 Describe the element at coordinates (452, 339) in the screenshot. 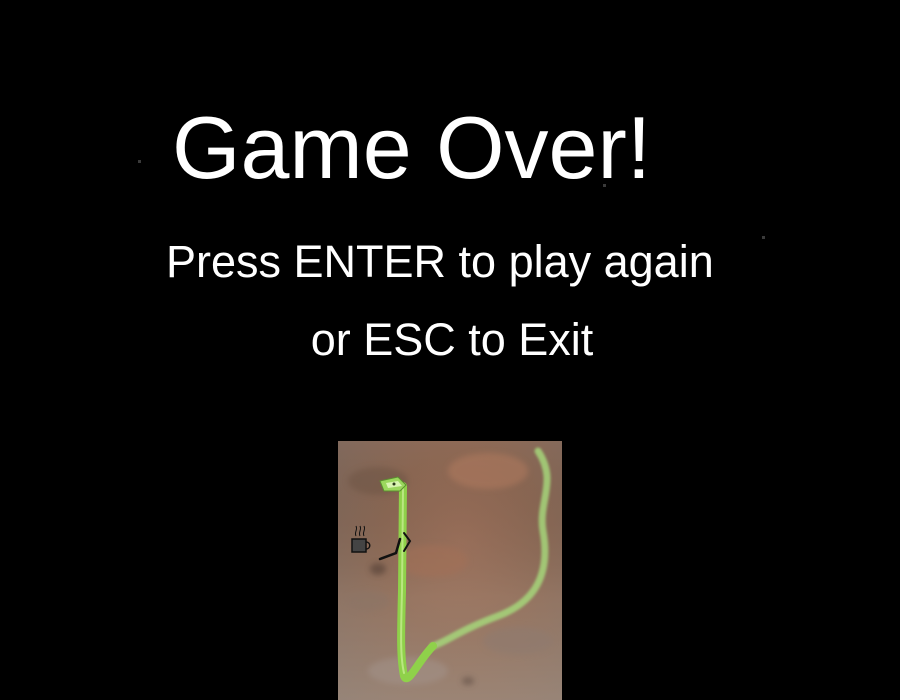

I see `exit-instruction: or ESC to Exit` at that location.